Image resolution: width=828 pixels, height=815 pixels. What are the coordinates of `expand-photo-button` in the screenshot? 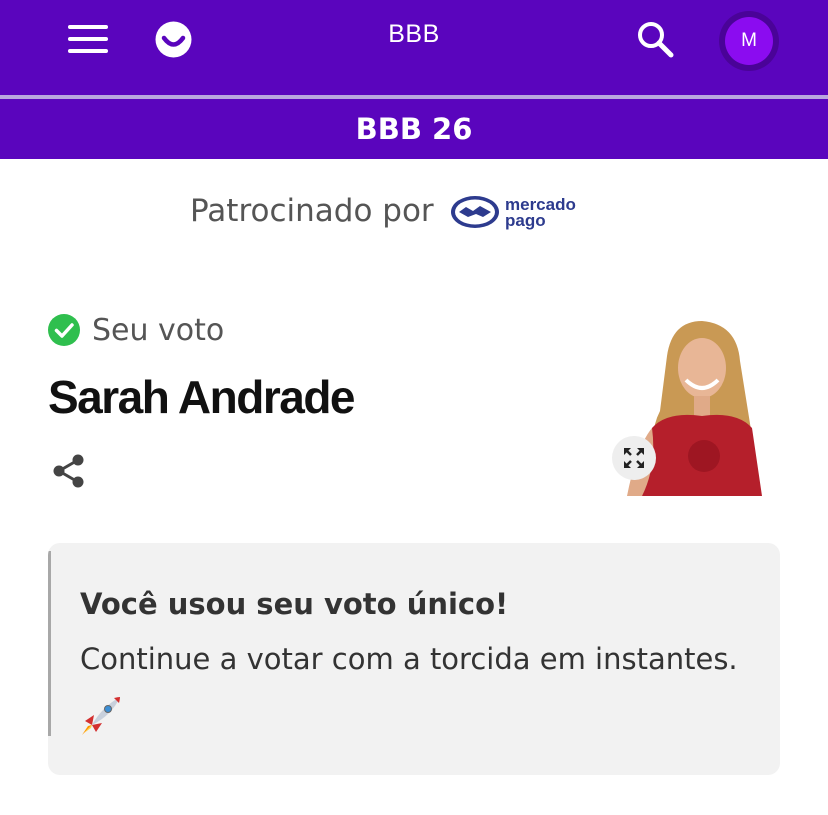 It's located at (634, 458).